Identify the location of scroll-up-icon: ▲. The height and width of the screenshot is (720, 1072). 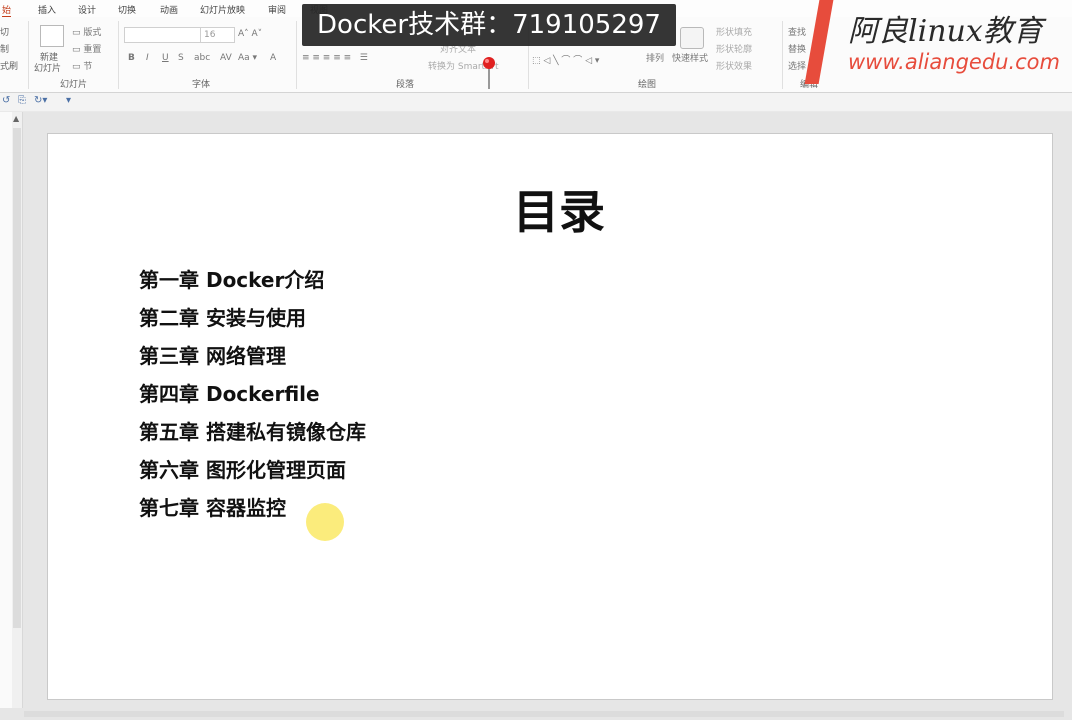
(16, 118).